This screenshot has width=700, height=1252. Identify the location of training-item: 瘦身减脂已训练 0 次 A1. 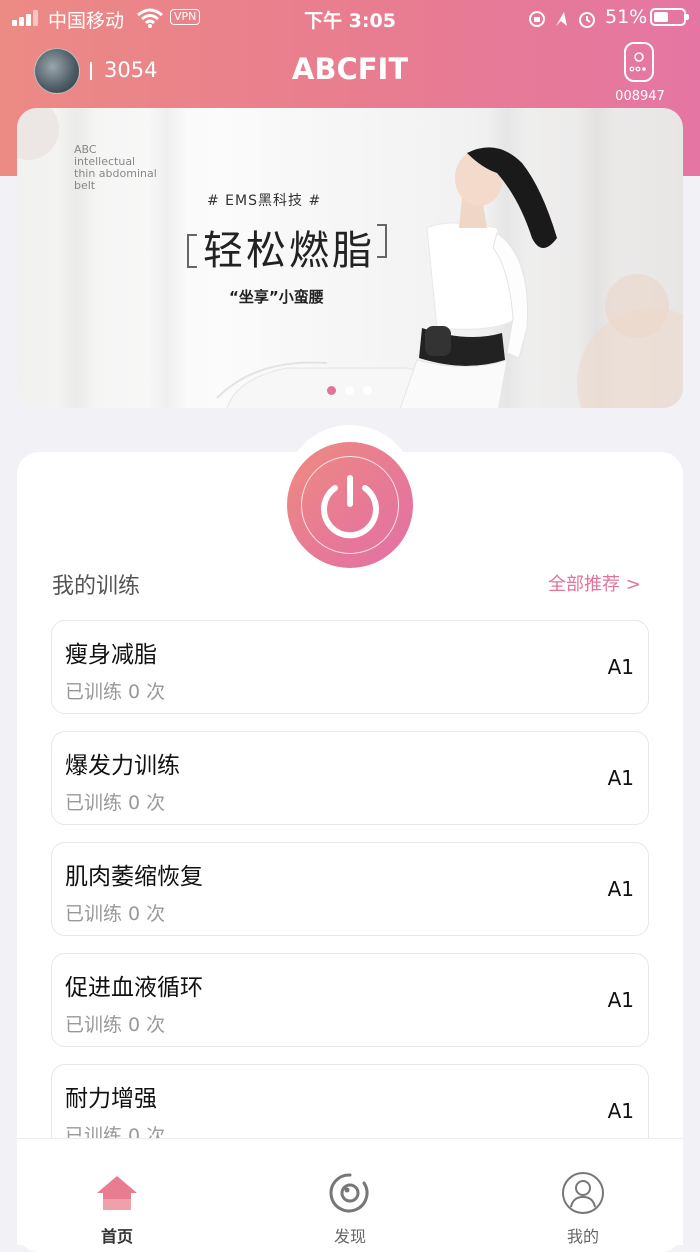
(350, 667).